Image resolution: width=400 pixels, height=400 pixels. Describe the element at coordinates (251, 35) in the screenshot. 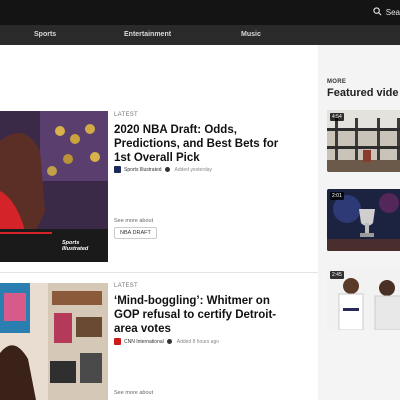

I see `category-music: Music` at that location.